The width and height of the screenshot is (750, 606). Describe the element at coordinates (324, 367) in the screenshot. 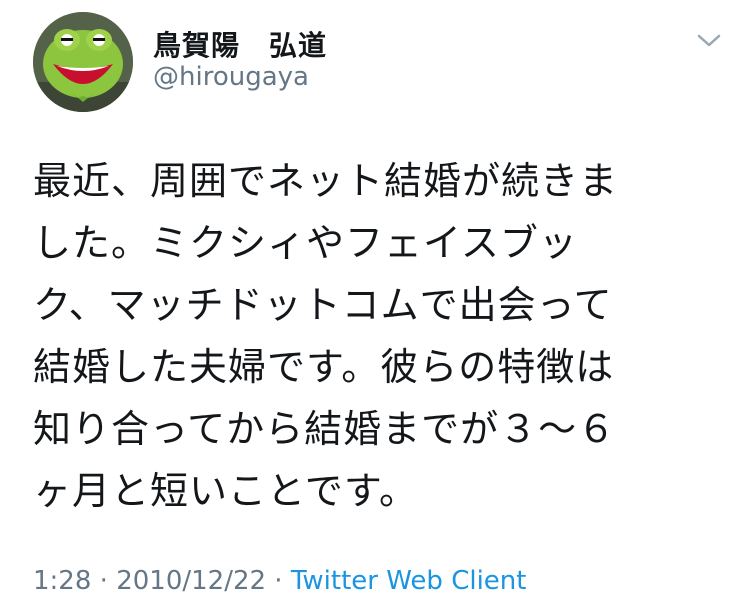

I see `tweet-text-line: 結婚した夫婦です。彼らの特徴は` at that location.